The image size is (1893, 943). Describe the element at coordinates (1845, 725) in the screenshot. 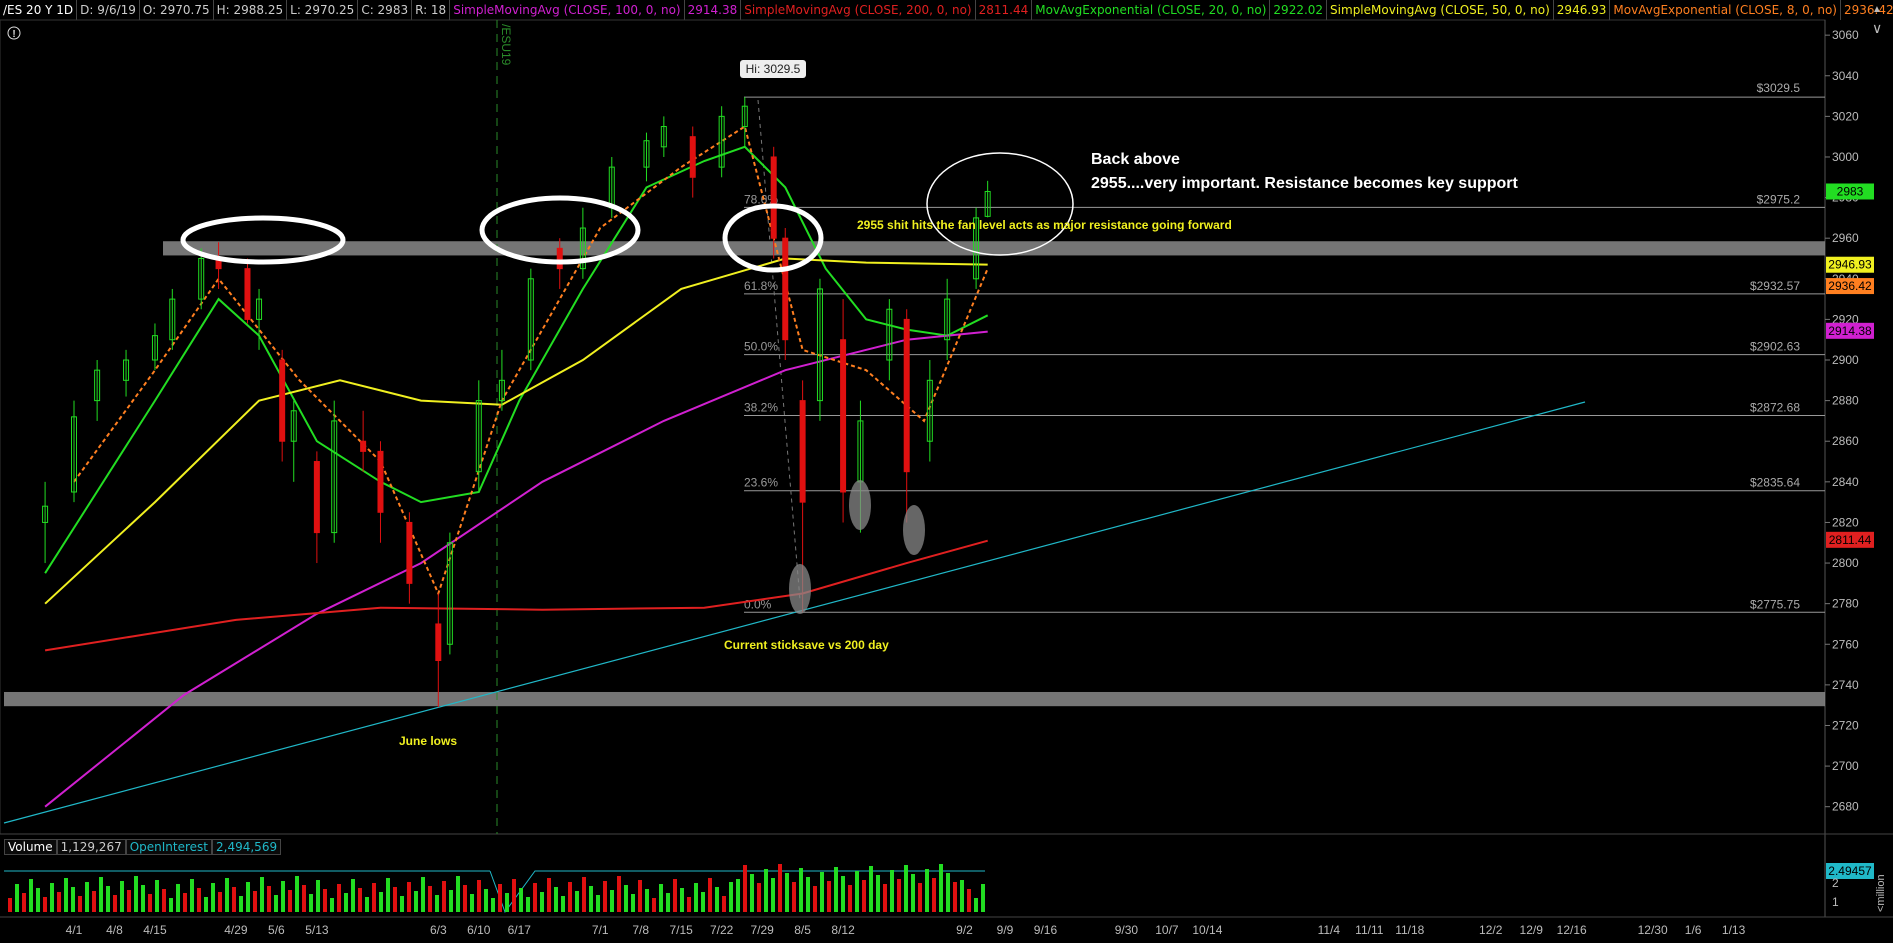

I see `y-tick-label: 2720` at that location.